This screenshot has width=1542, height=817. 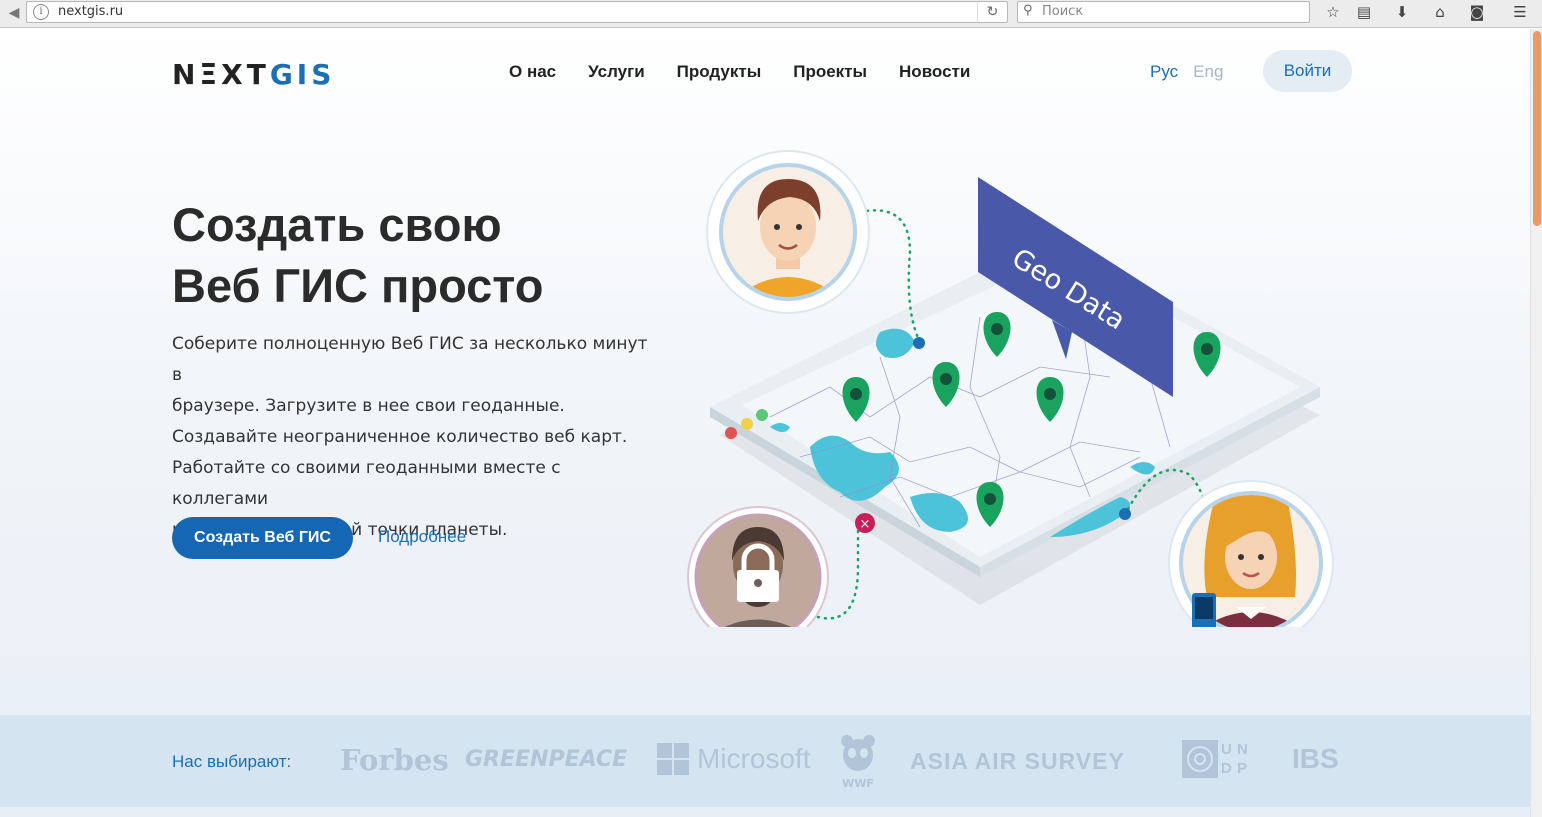 I want to click on reload-icon: ↻, so click(x=992, y=12).